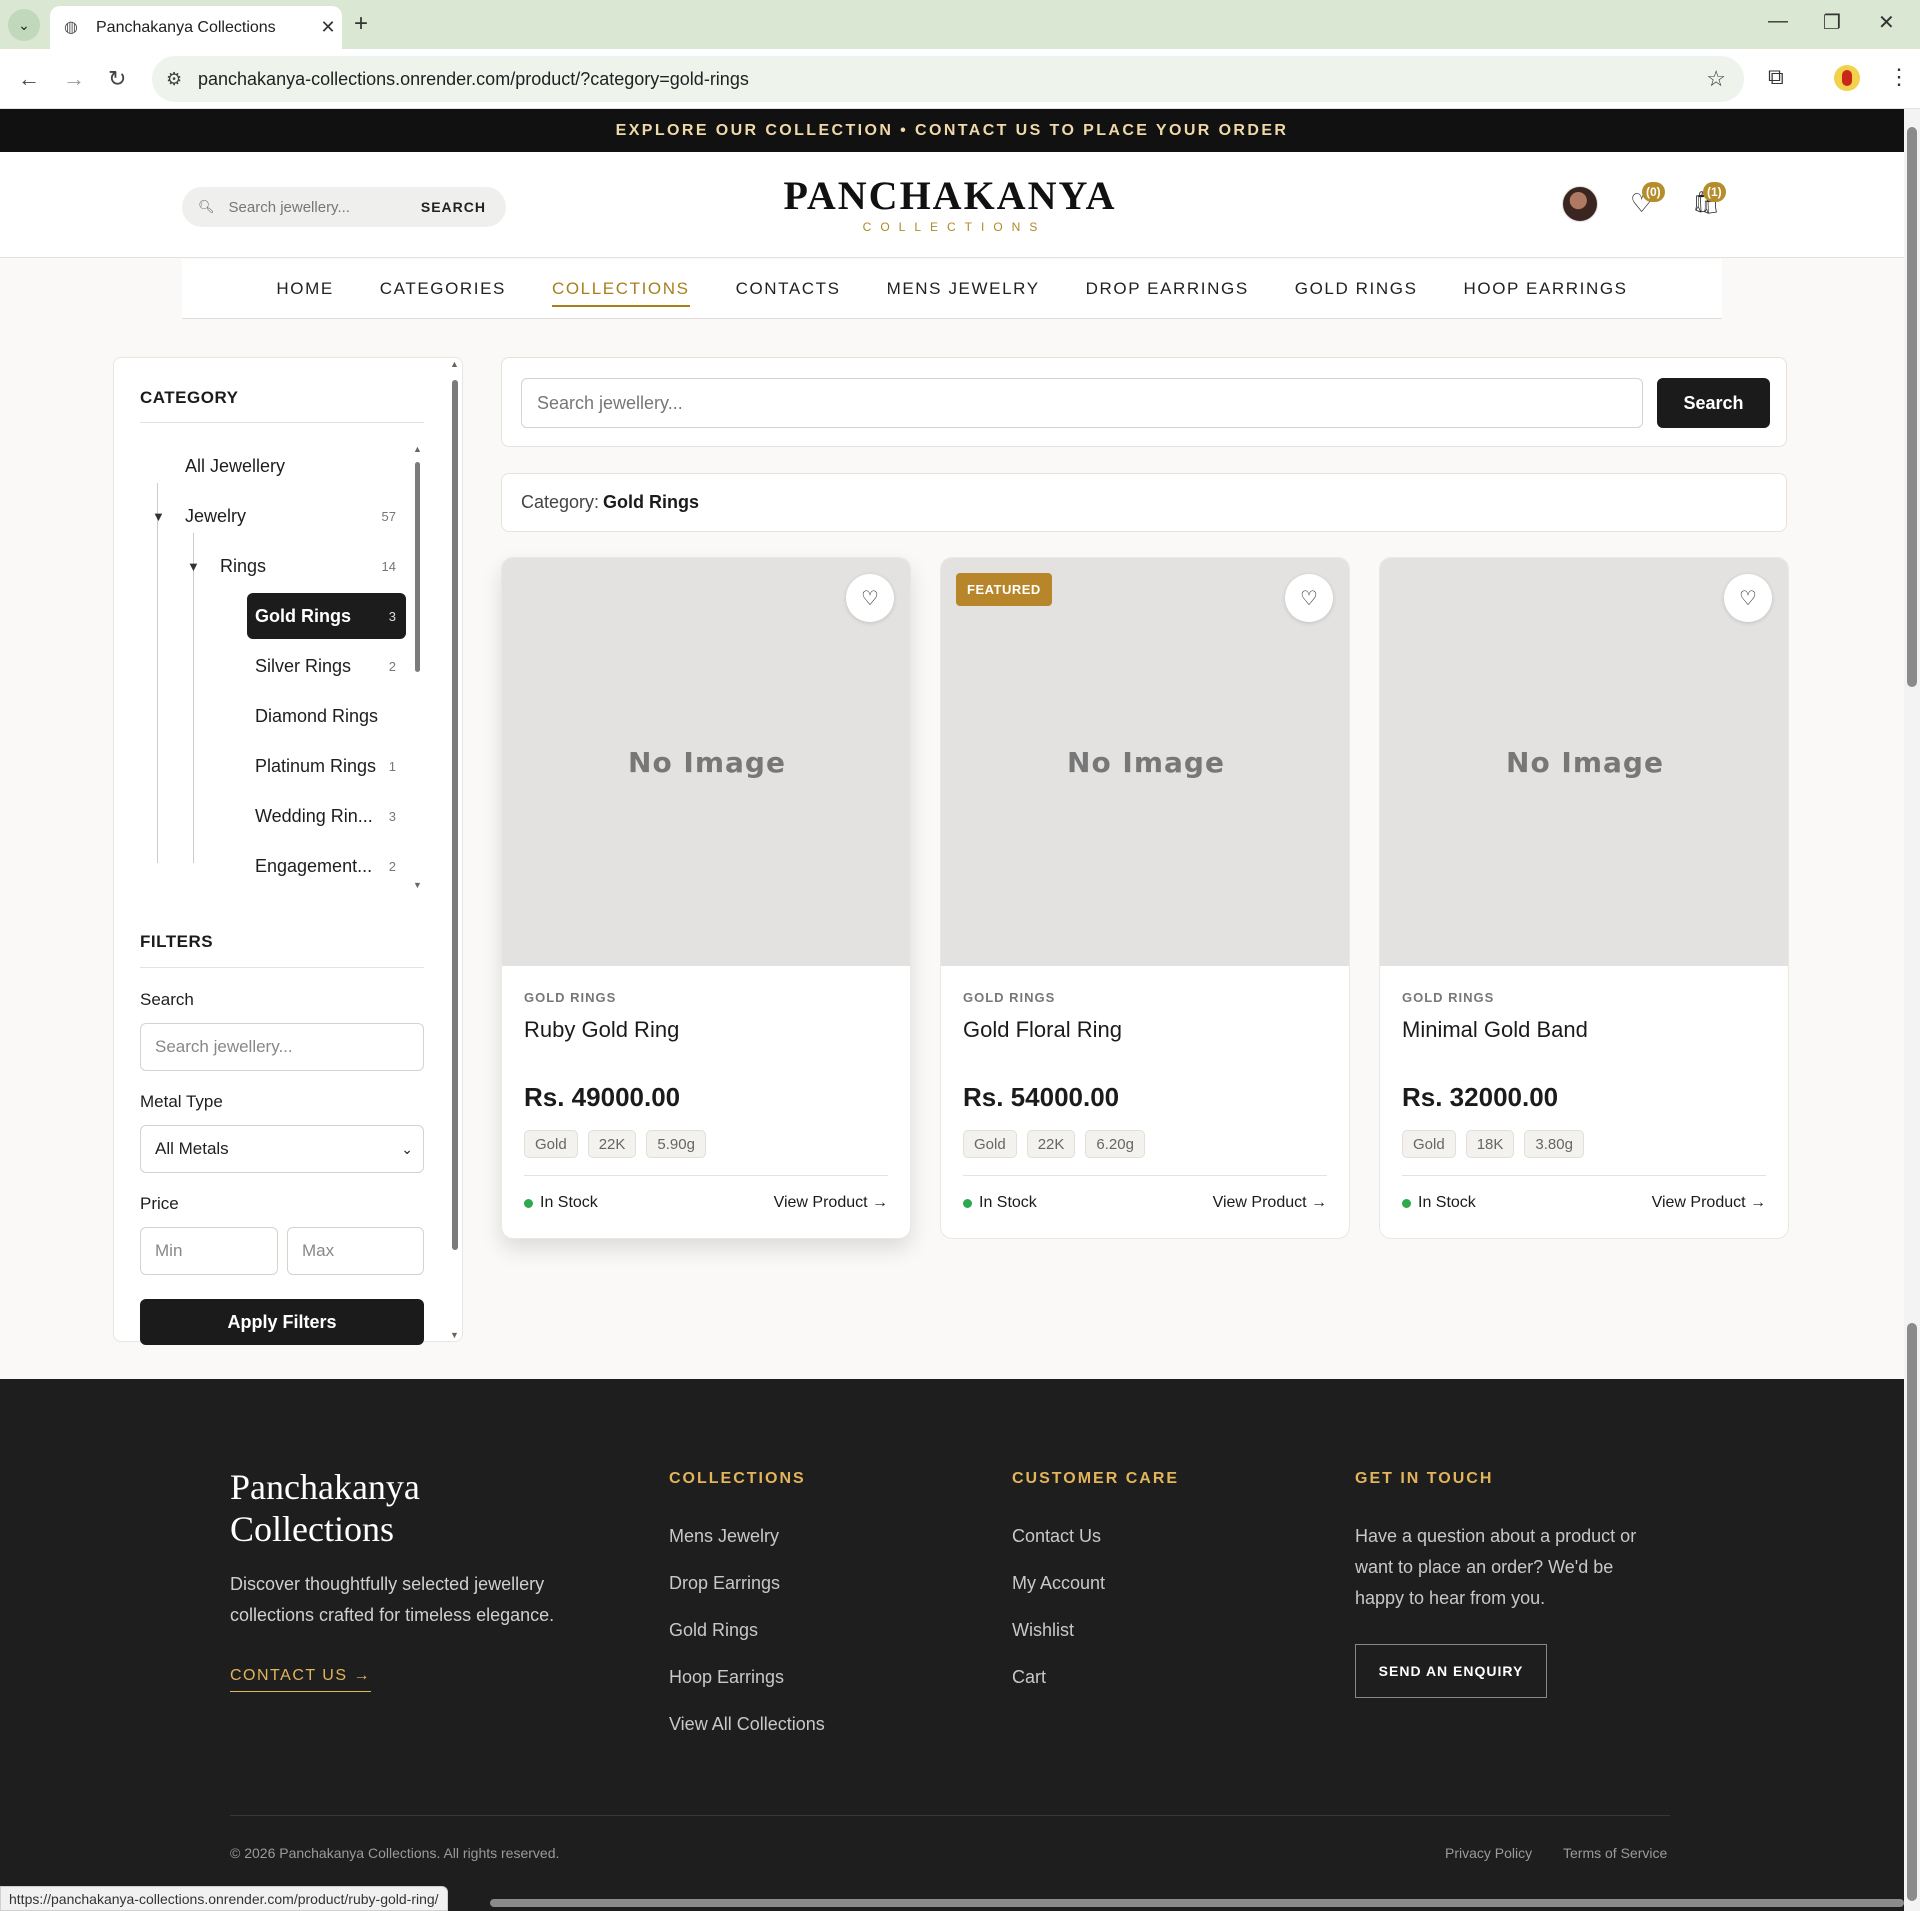  What do you see at coordinates (392, 616) in the screenshot?
I see `category-count: 3` at bounding box center [392, 616].